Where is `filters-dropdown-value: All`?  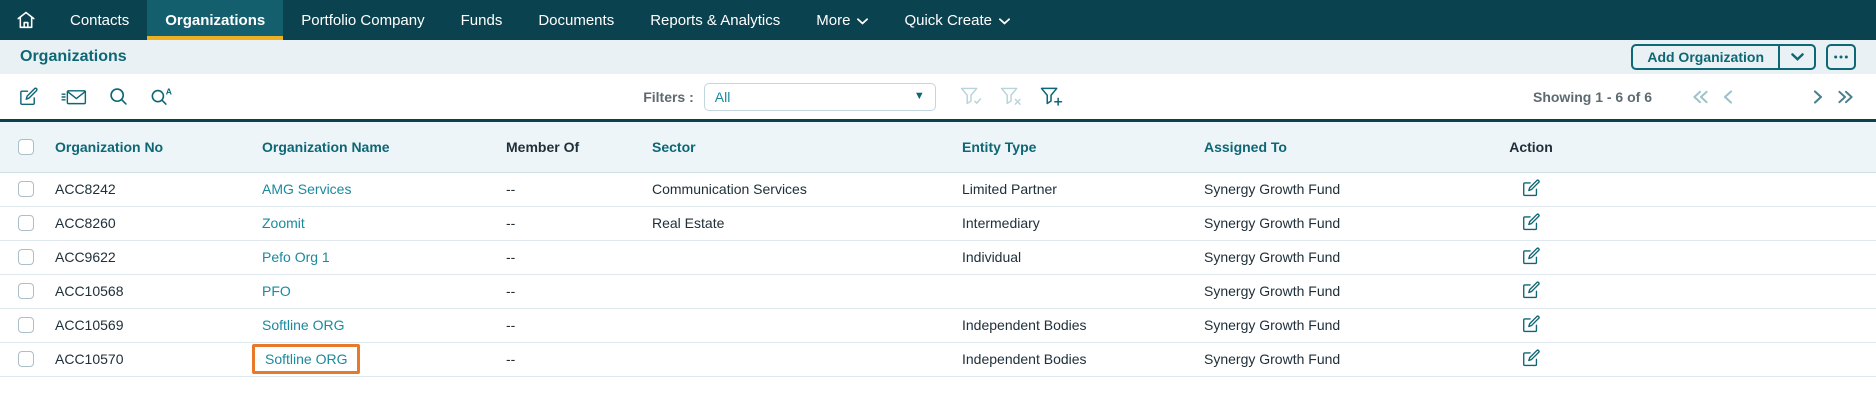
filters-dropdown-value: All is located at coordinates (722, 96).